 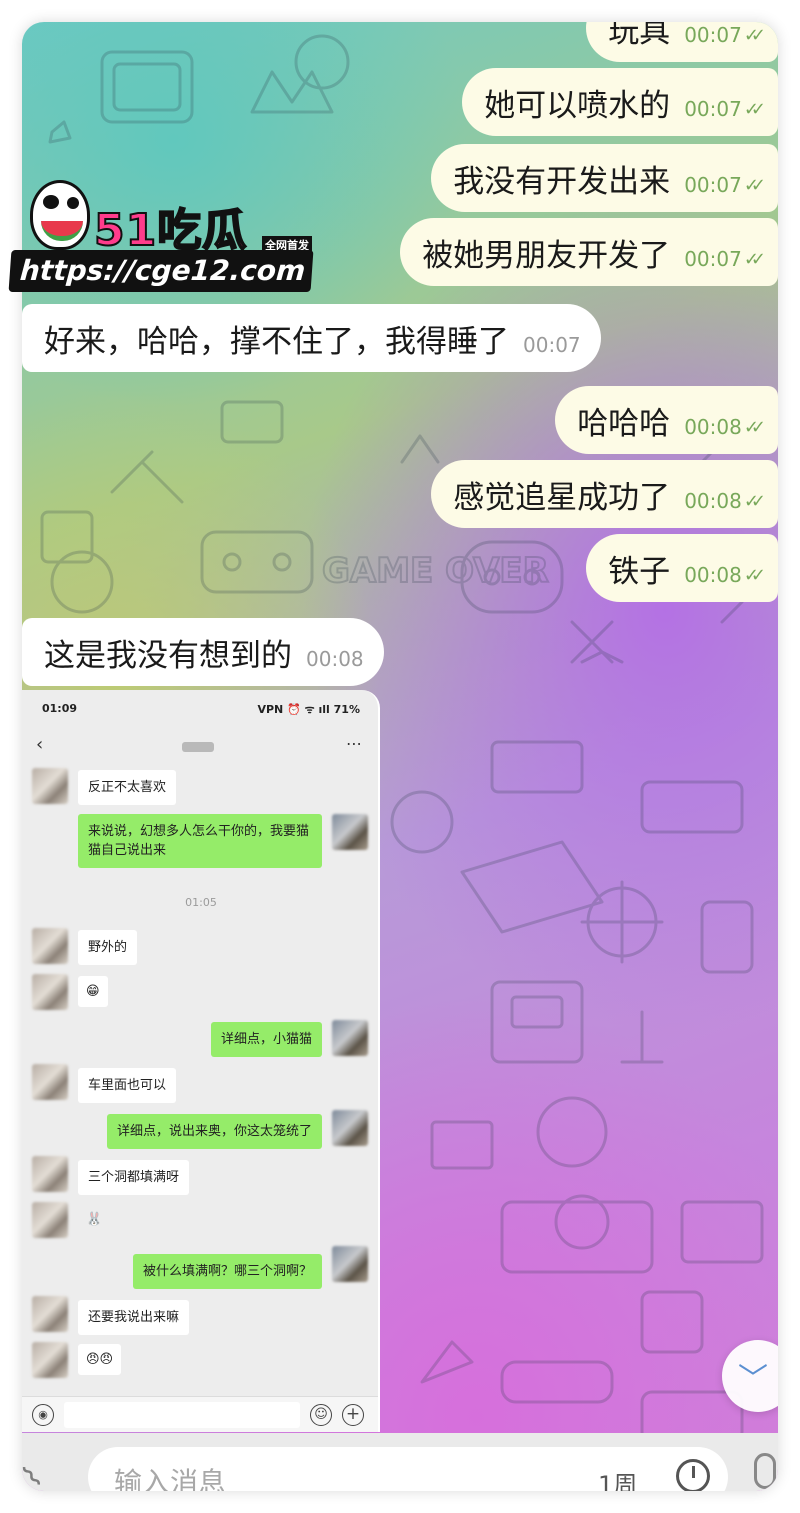 I want to click on chat-bubble: 😠😠, so click(x=100, y=1359).